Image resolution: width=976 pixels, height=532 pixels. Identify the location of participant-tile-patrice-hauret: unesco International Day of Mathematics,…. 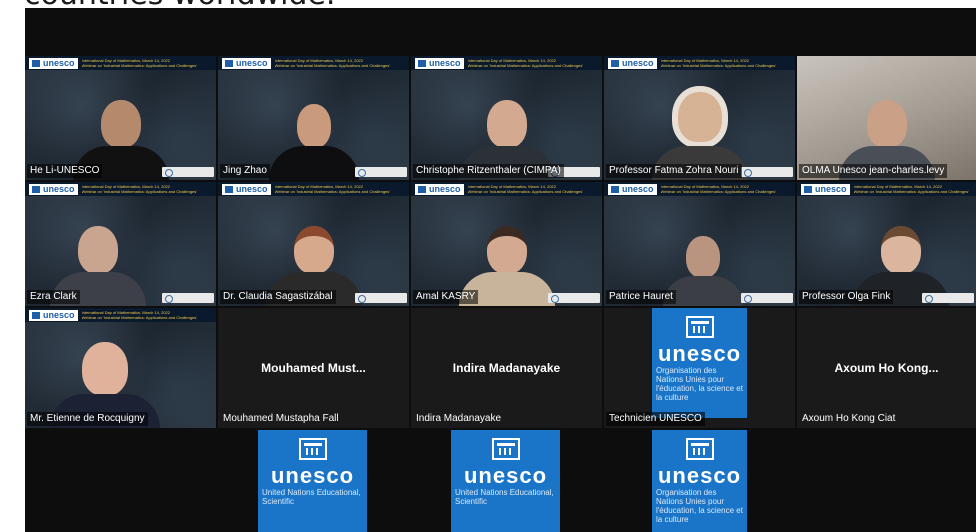
(699, 244).